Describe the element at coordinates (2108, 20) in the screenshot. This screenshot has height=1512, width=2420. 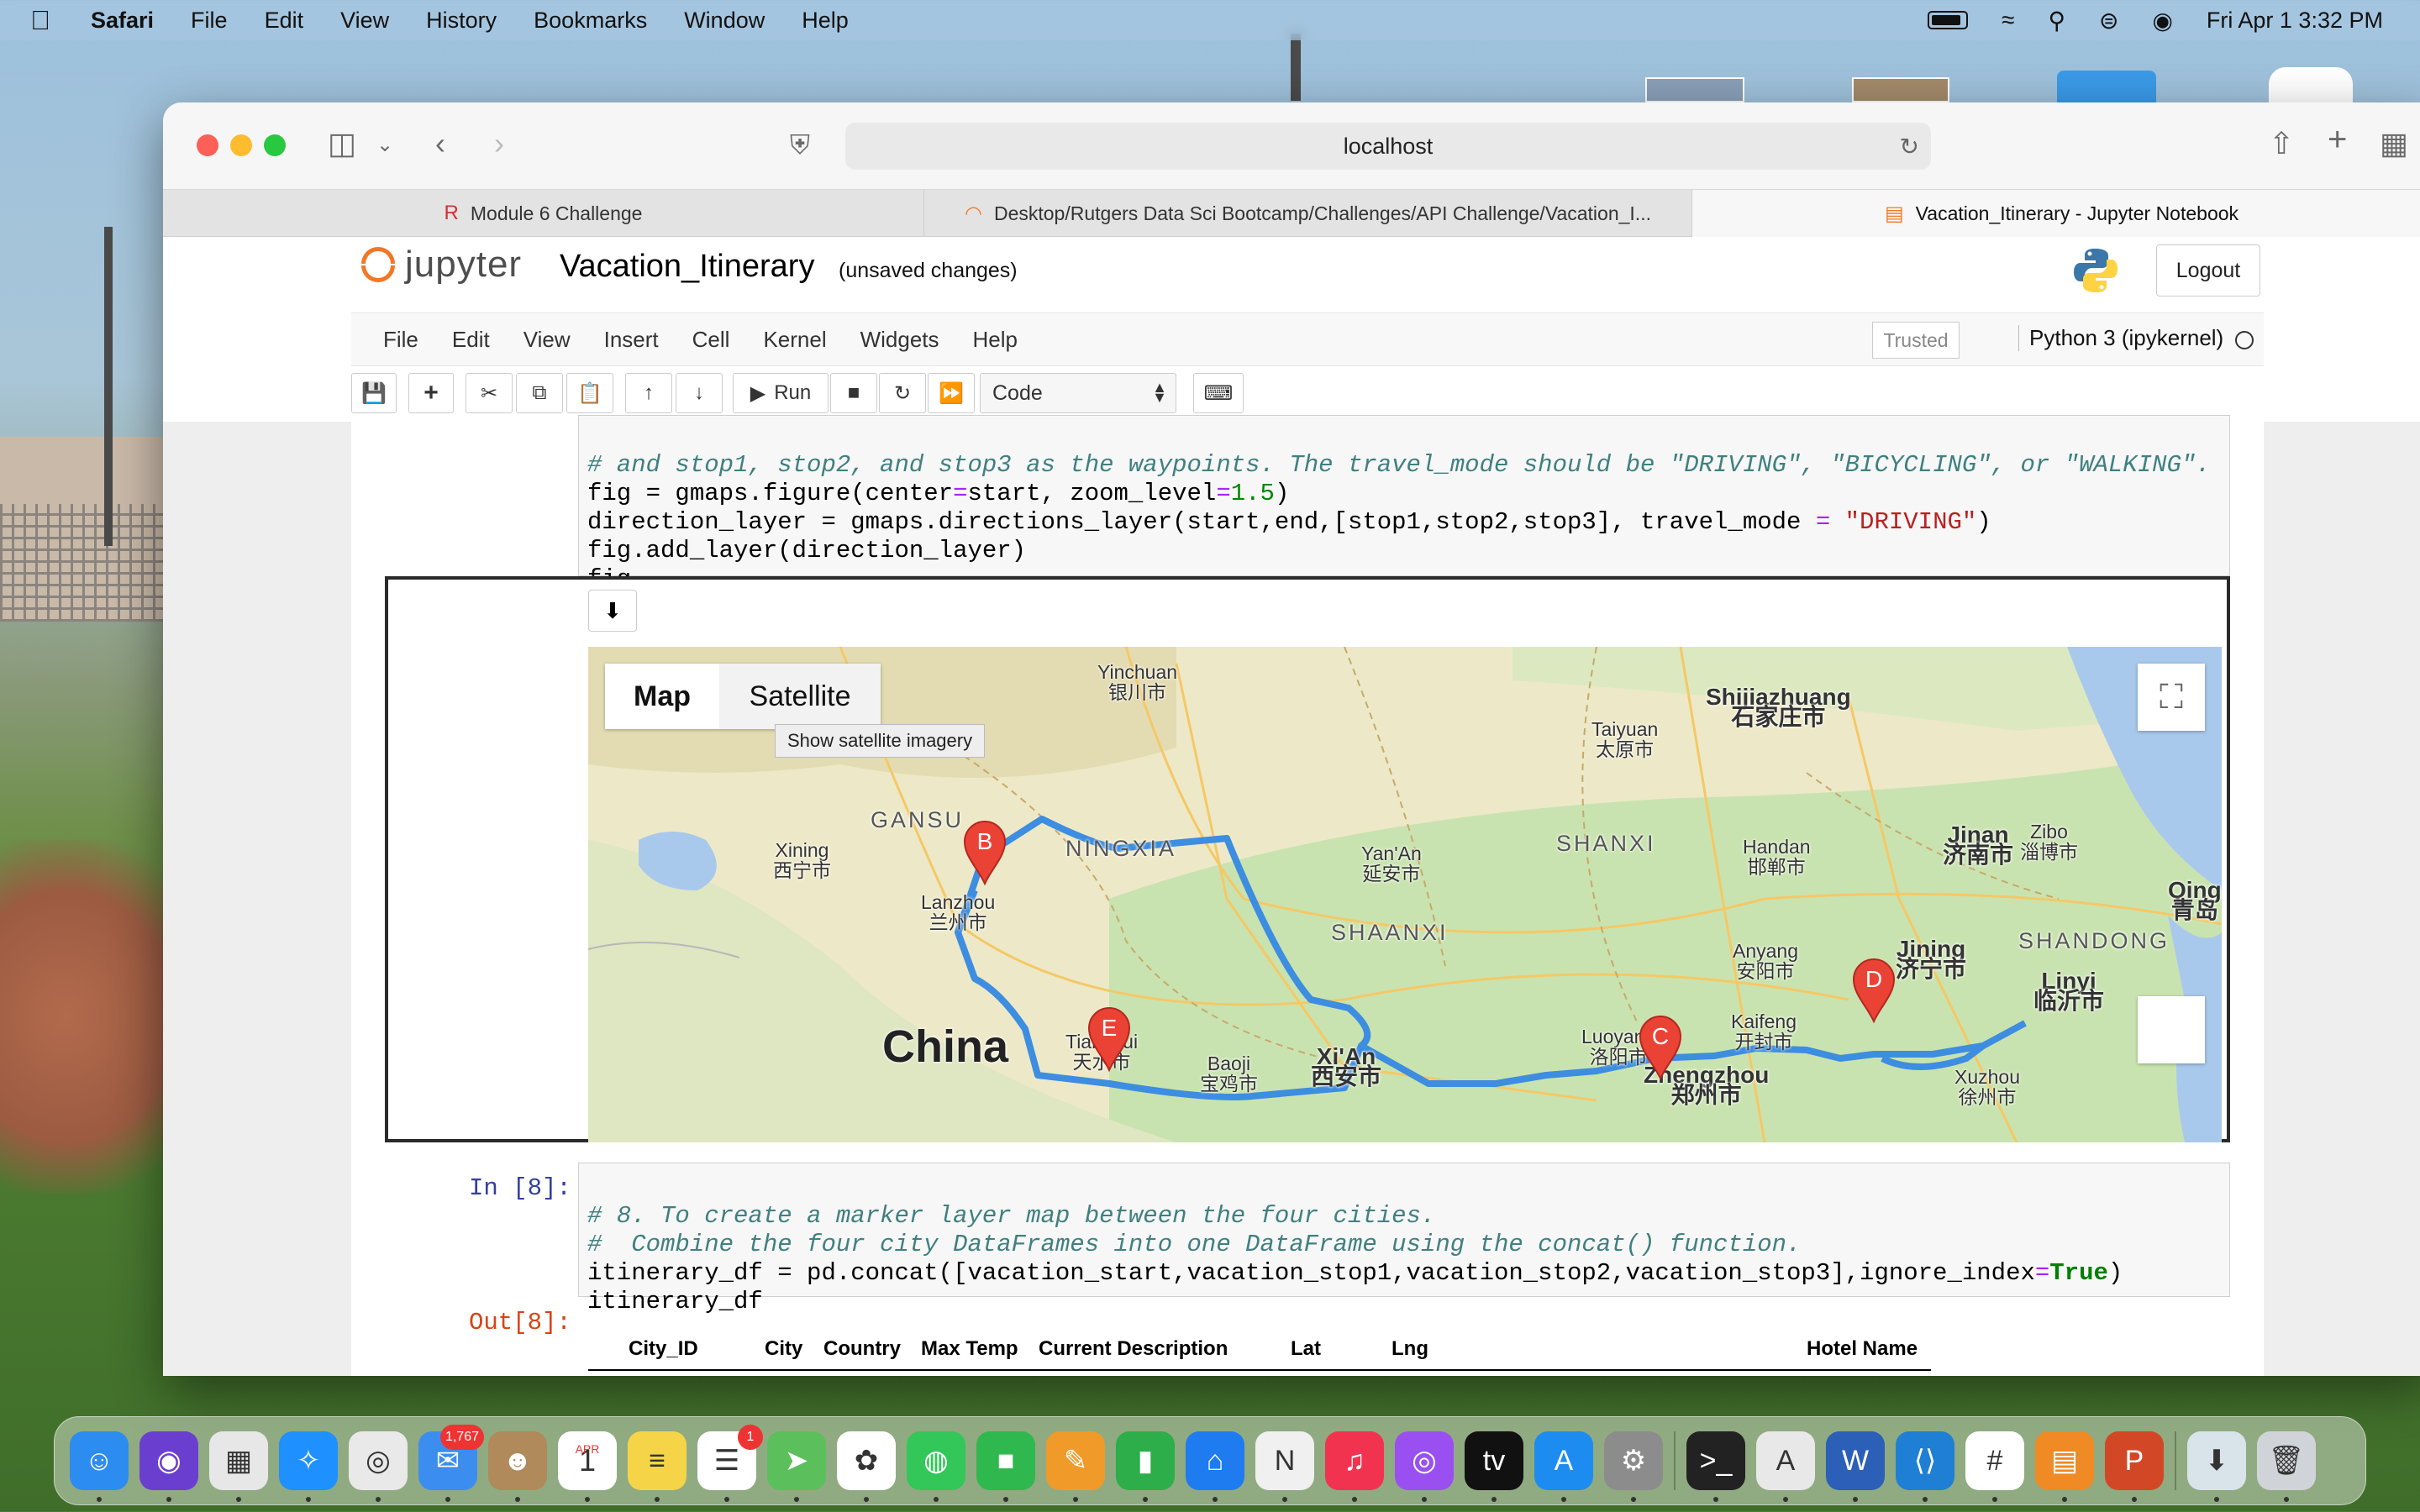
I see `control-center-icon: ⊜` at that location.